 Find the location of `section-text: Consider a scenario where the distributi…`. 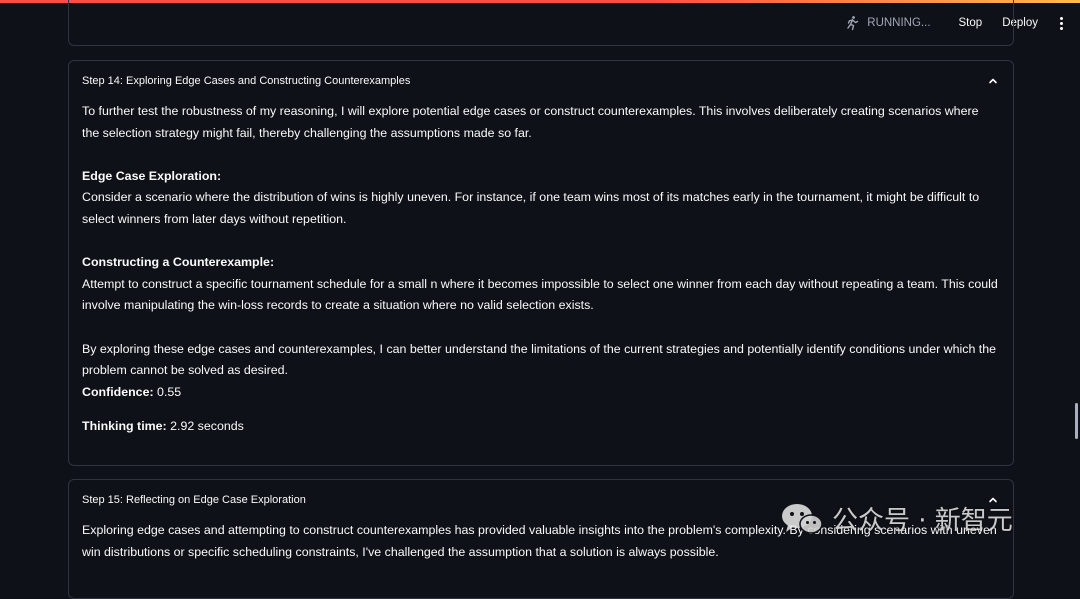

section-text: Consider a scenario where the distributi… is located at coordinates (531, 208).